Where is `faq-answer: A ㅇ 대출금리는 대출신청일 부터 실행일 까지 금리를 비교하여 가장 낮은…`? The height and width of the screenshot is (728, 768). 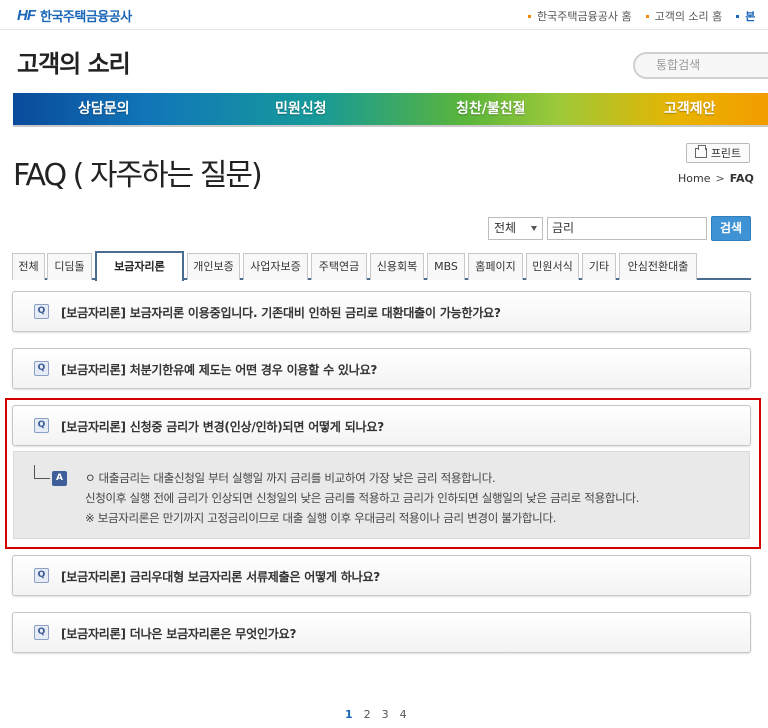 faq-answer: A ㅇ 대출금리는 대출신청일 부터 실행일 까지 금리를 비교하여 가장 낮은… is located at coordinates (381, 495).